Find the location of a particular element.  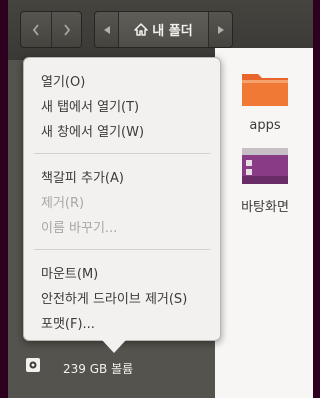

menu-item-open: 열기(O) is located at coordinates (122, 80).